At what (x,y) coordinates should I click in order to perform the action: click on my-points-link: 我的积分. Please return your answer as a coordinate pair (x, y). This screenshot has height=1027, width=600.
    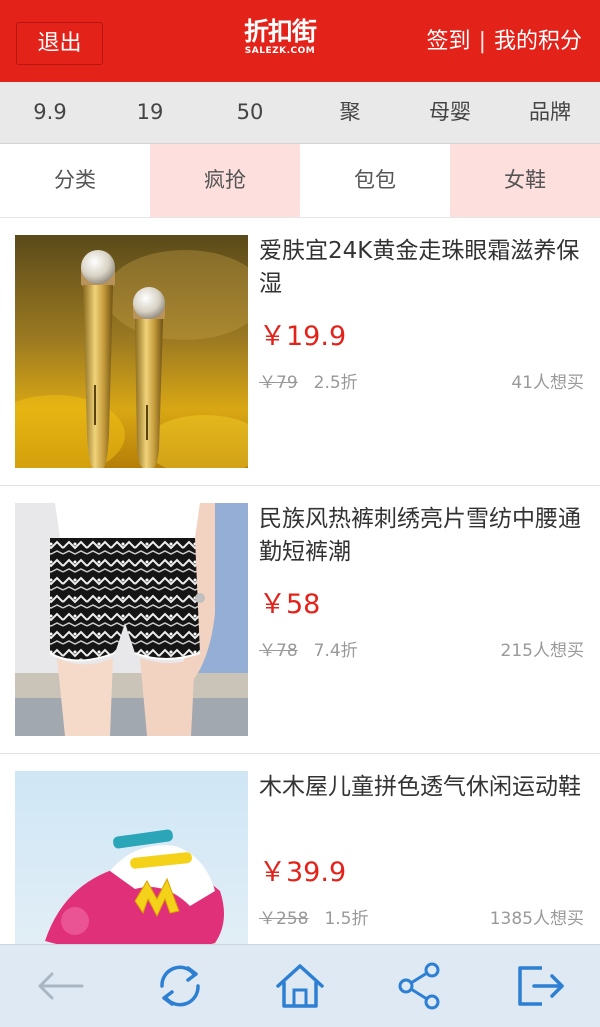
    Looking at the image, I should click on (538, 41).